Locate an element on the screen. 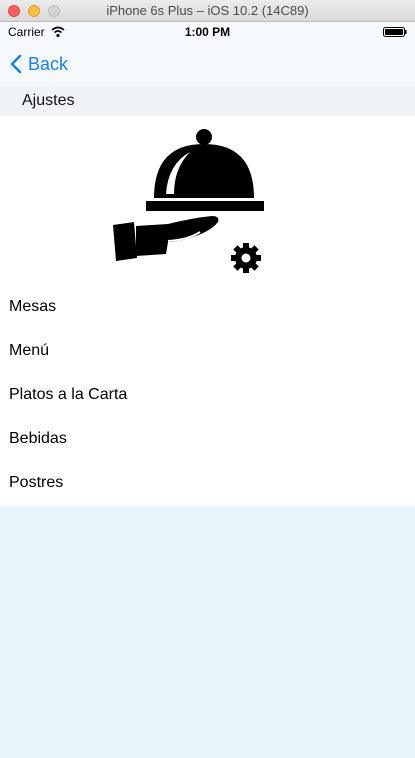 The image size is (415, 758). window-titlebar: iPhone 6s Plus – iOS 10.2 (14C89) is located at coordinates (207, 11).